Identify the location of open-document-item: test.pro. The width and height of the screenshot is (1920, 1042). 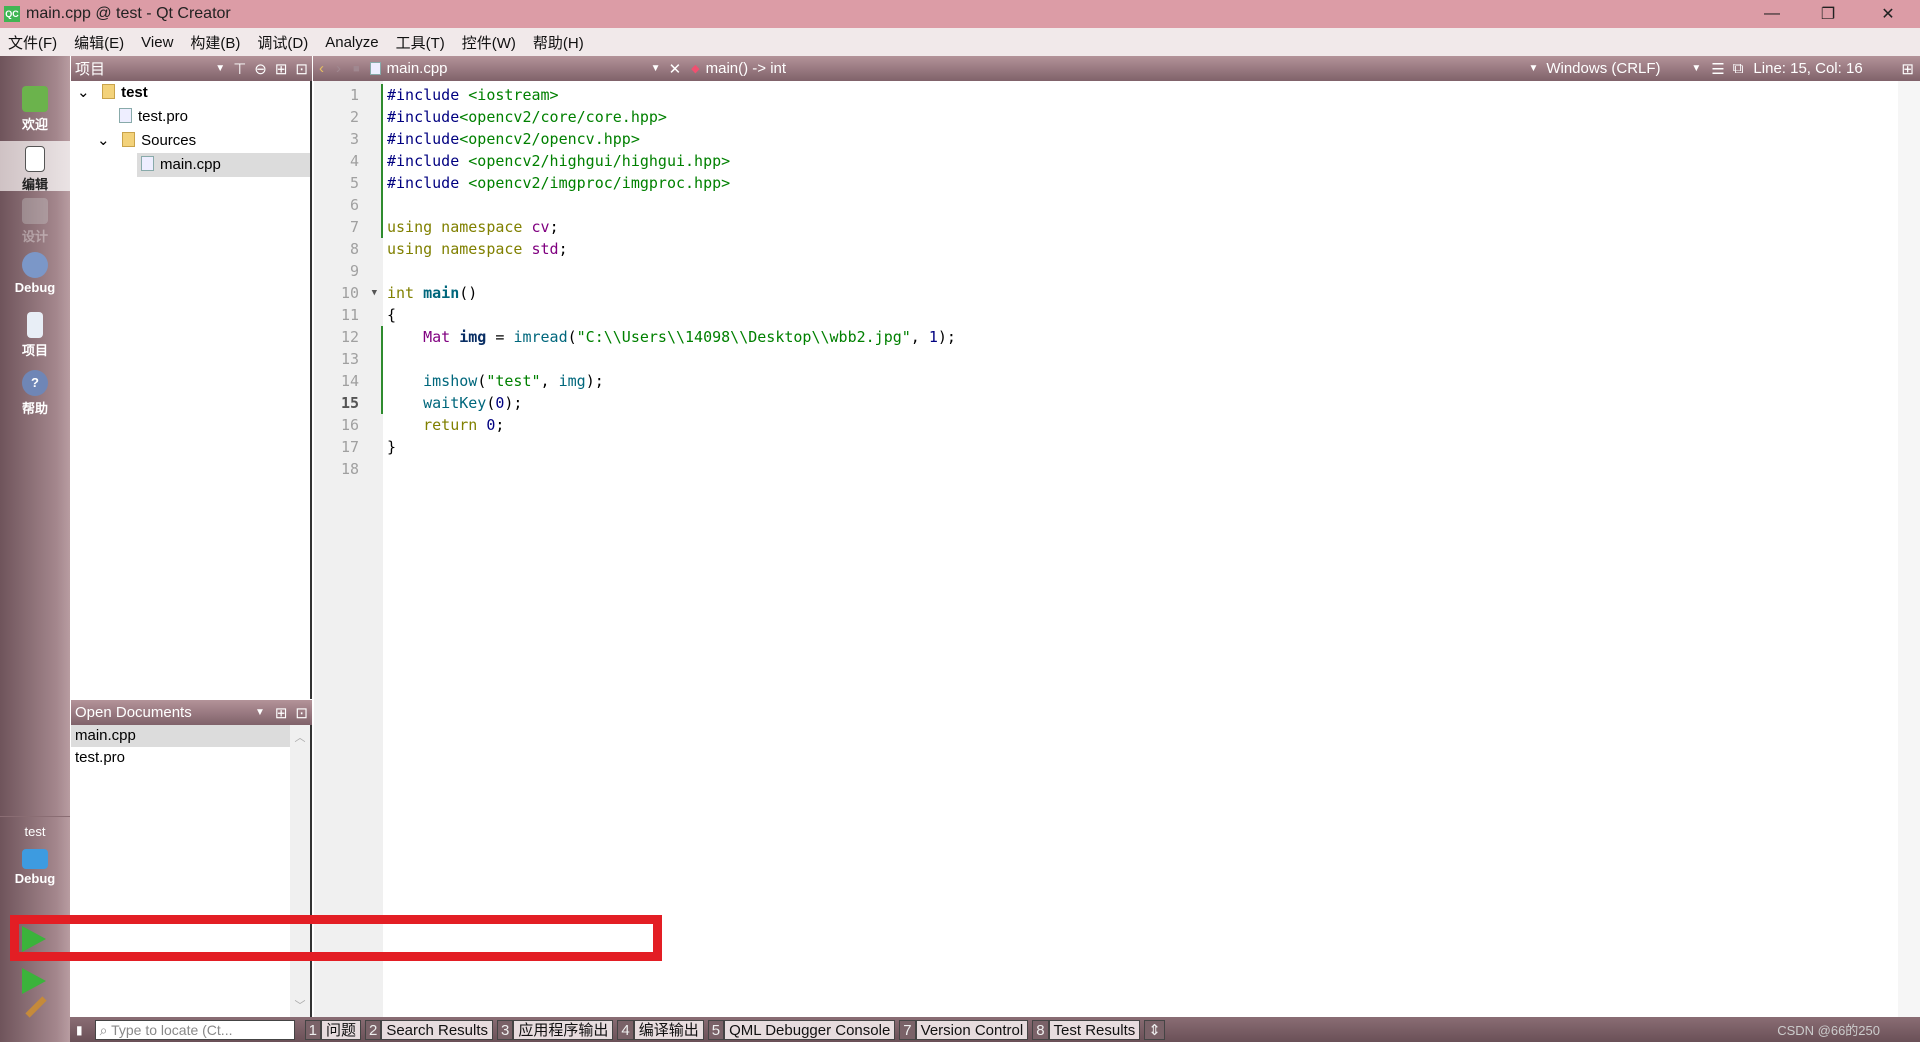
(190, 758).